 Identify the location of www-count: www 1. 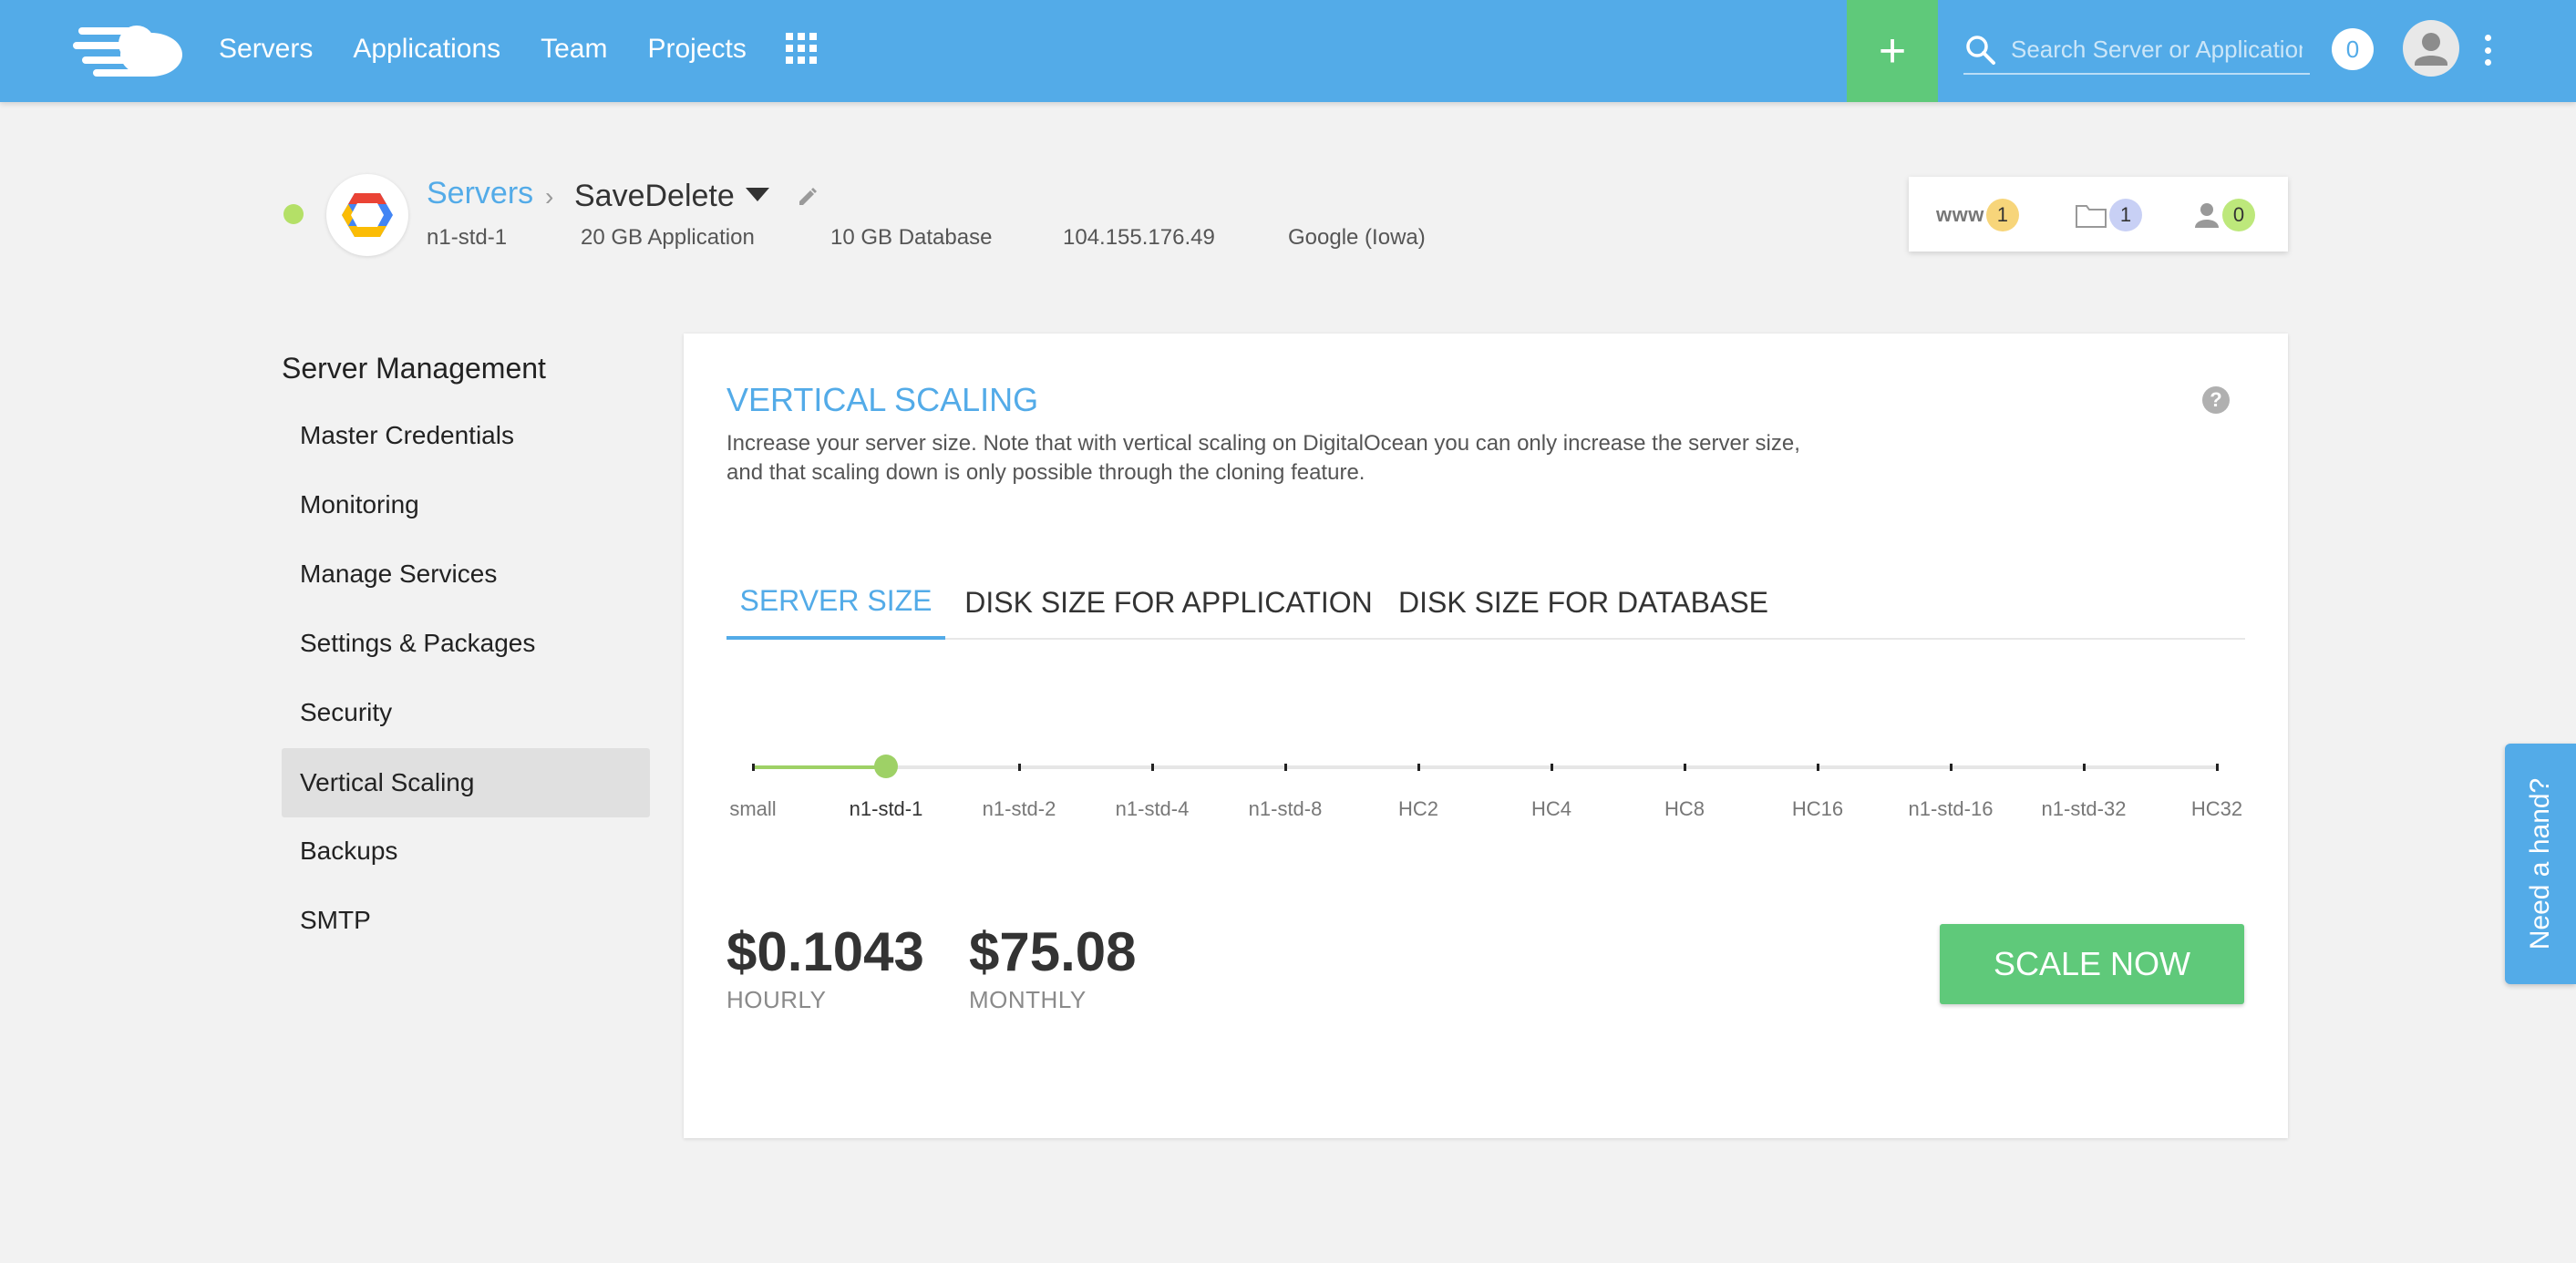
(1977, 215).